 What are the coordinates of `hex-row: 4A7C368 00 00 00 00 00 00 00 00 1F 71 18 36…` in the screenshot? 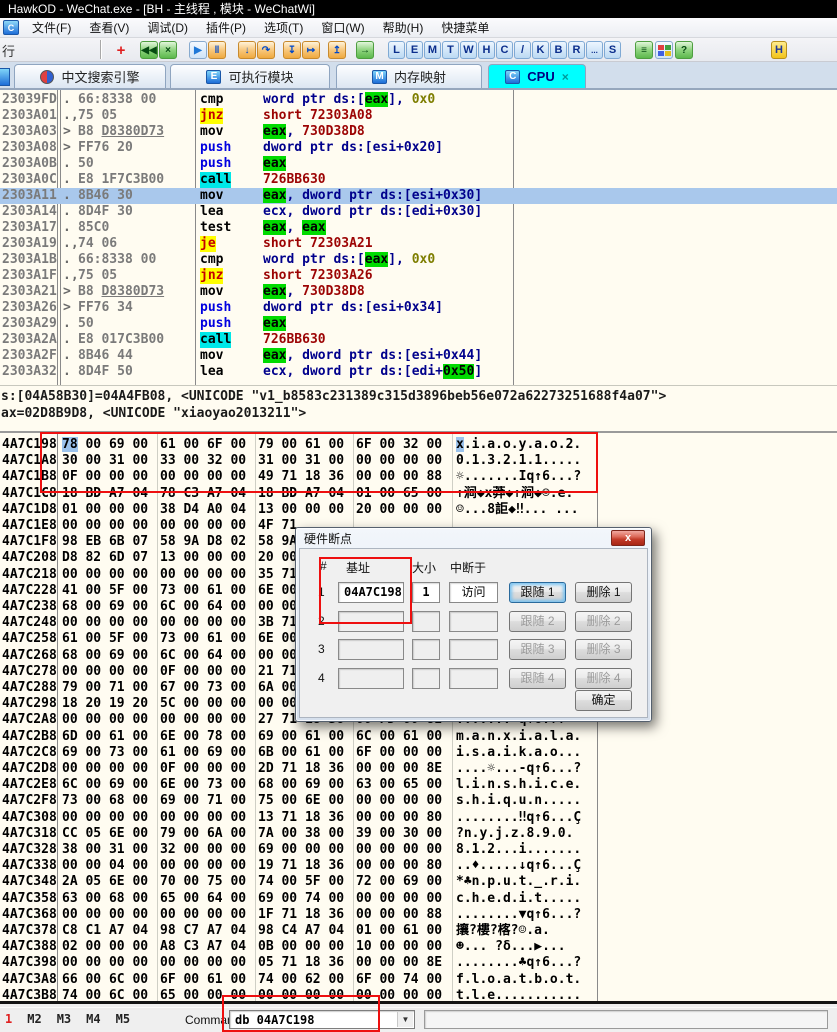 It's located at (418, 915).